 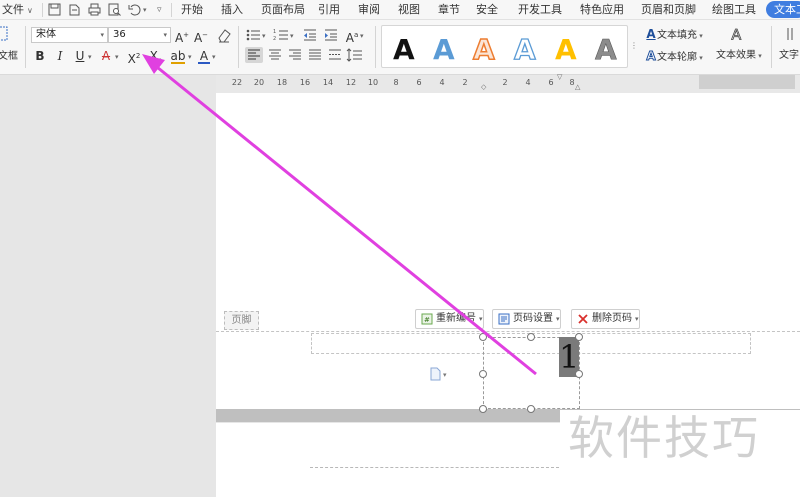 I want to click on page-number-settings-button: 页码设置 ▾, so click(x=526, y=319).